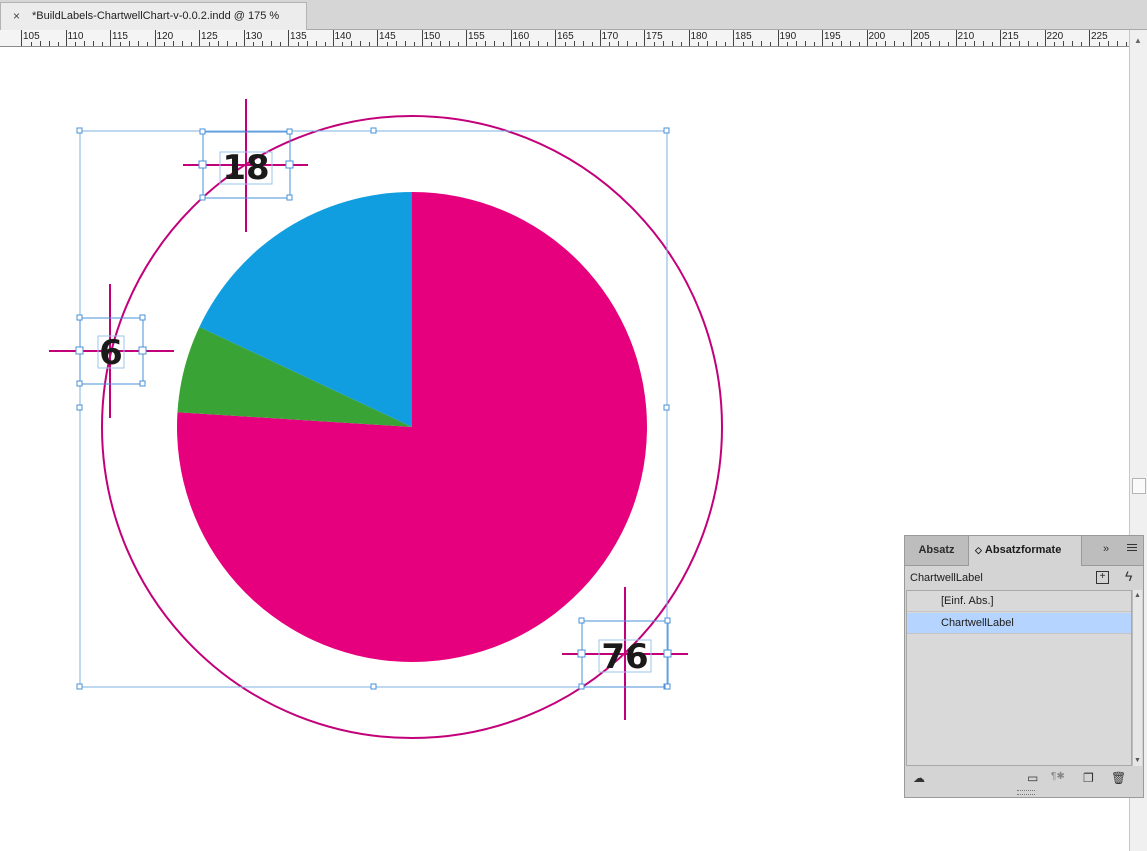 This screenshot has width=1147, height=851. I want to click on new-style-icon: ❐, so click(1088, 778).